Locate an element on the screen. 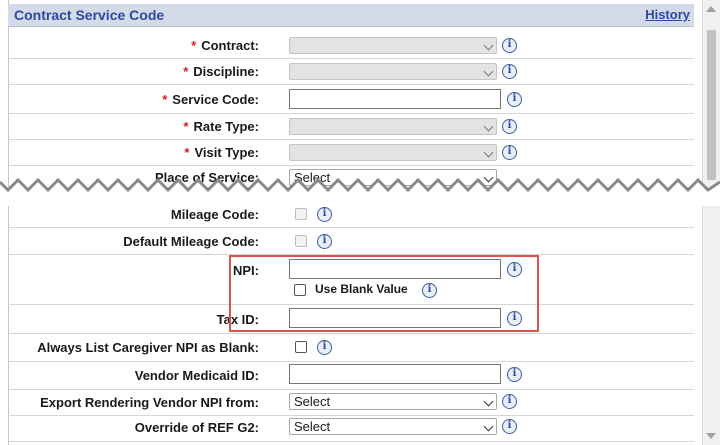 Image resolution: width=720 pixels, height=445 pixels. service-code-label-text: Service Code: is located at coordinates (215, 99).